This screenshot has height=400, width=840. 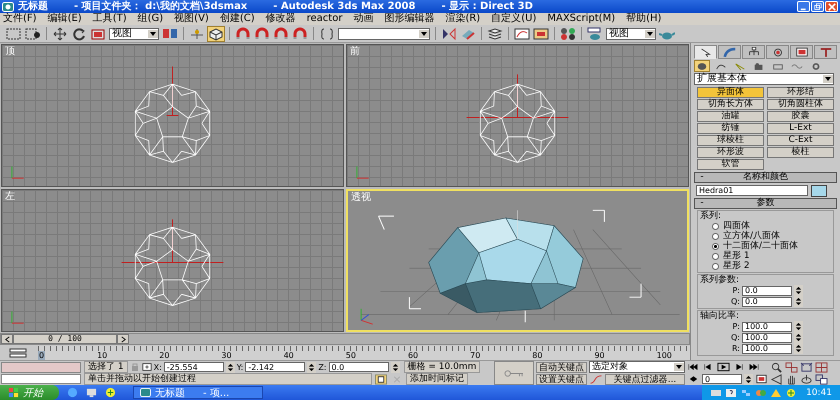 I want to click on edit-named-selection-icon, so click(x=327, y=33).